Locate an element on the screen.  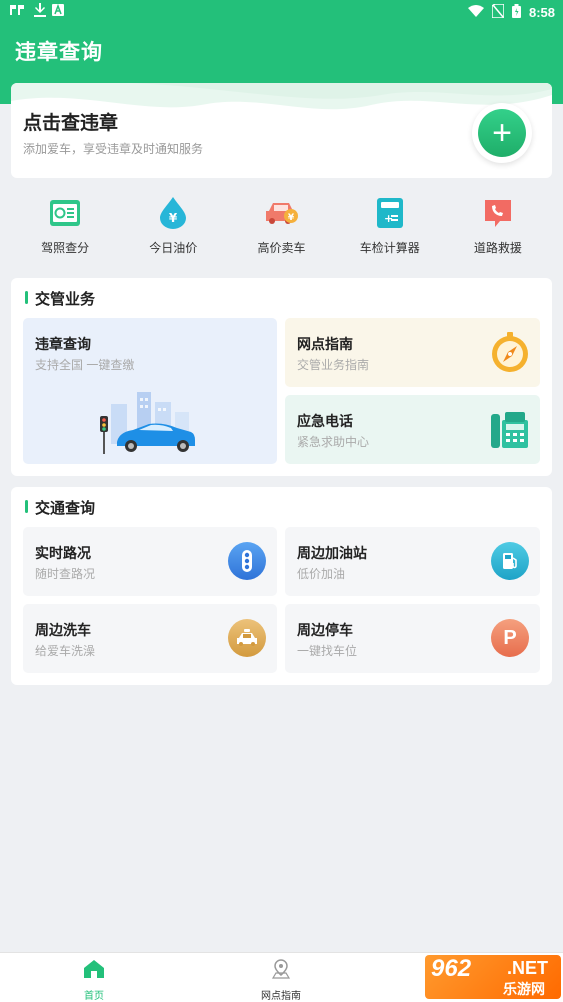
watermark-number: 962 is located at coordinates (451, 968).